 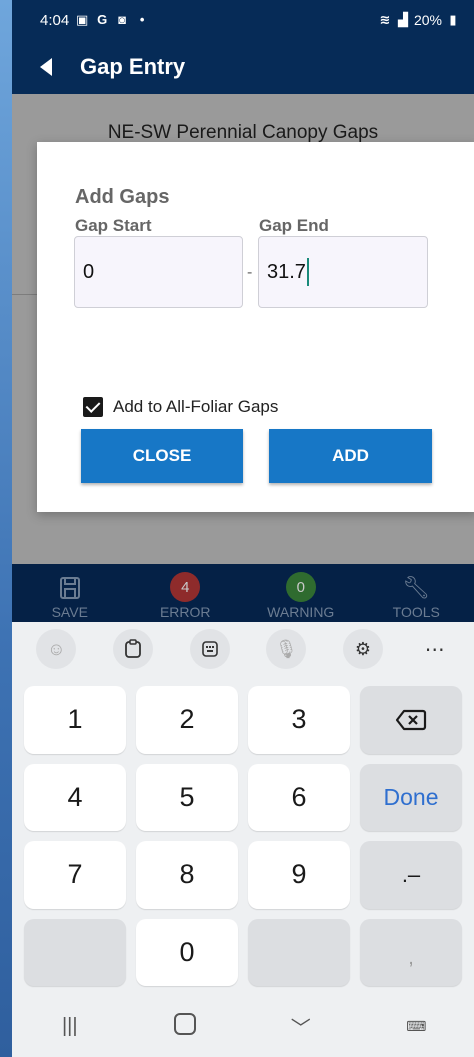 What do you see at coordinates (142, 19) in the screenshot?
I see `more-notifications-icon: •` at bounding box center [142, 19].